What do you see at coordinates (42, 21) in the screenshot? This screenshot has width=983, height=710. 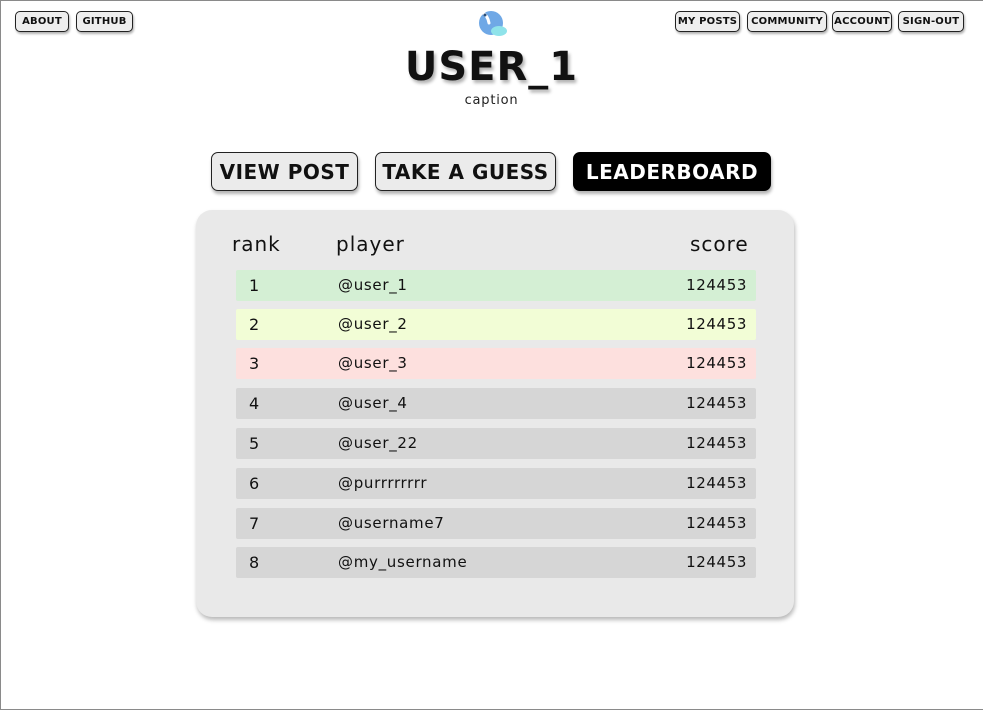 I see `about-button: about` at bounding box center [42, 21].